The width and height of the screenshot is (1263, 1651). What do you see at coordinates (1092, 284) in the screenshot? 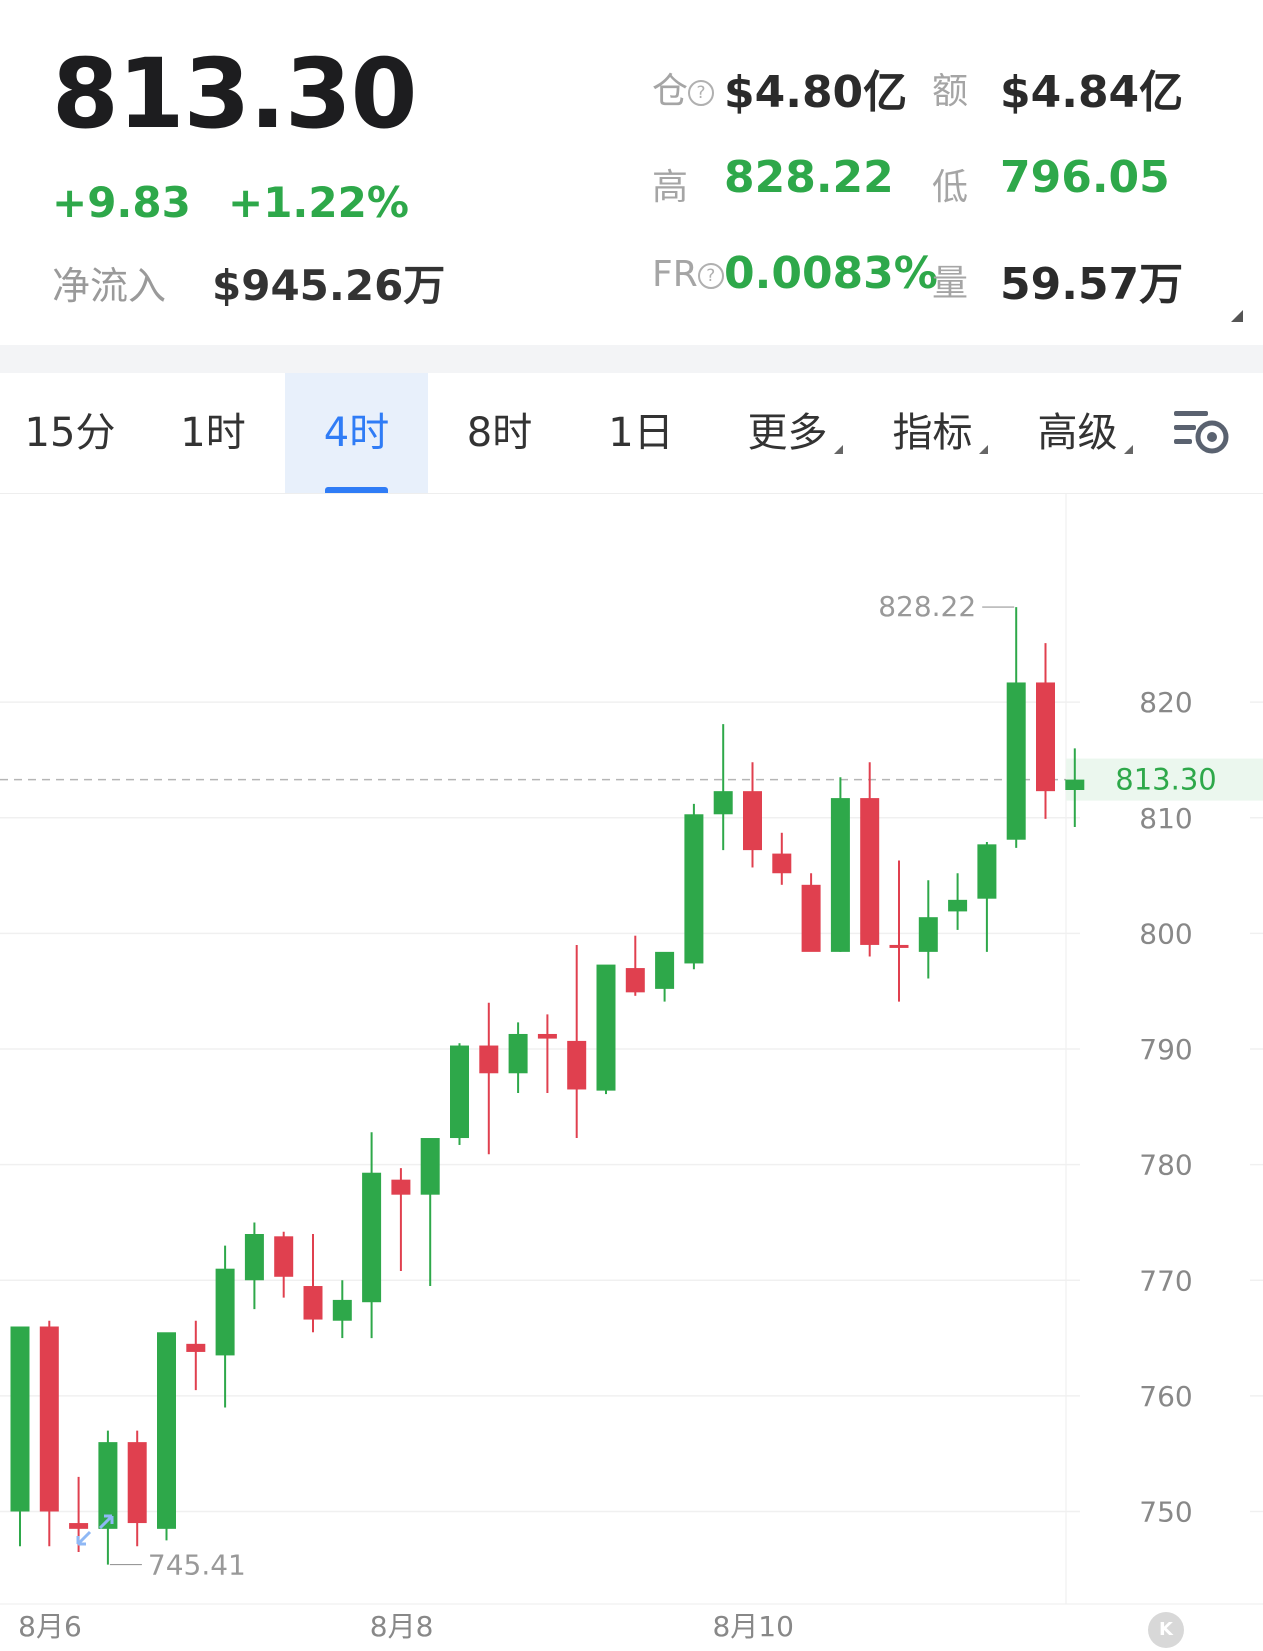
I see `volume-value: 59.57万` at bounding box center [1092, 284].